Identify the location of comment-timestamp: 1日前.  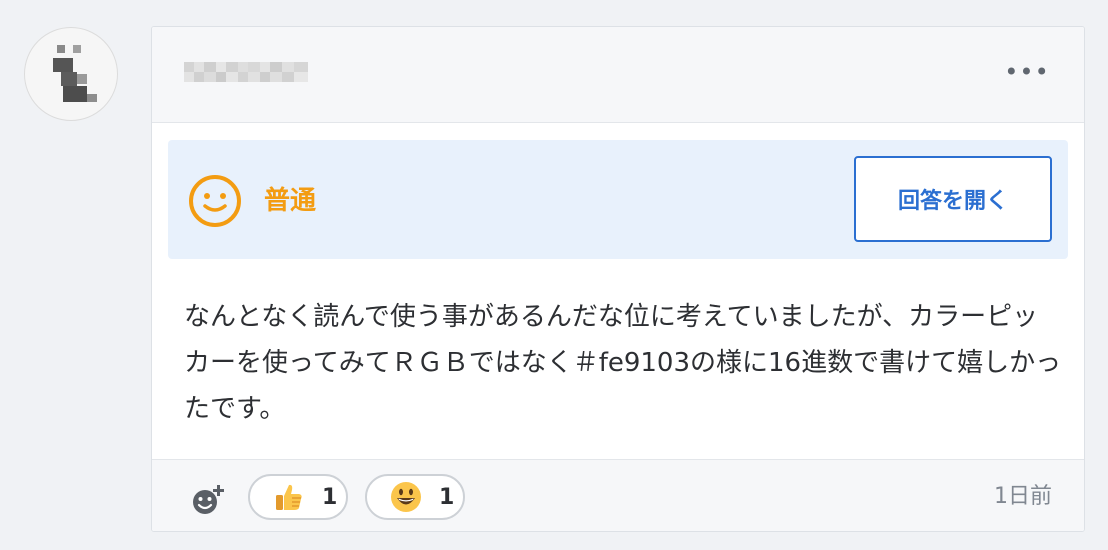
(1023, 496).